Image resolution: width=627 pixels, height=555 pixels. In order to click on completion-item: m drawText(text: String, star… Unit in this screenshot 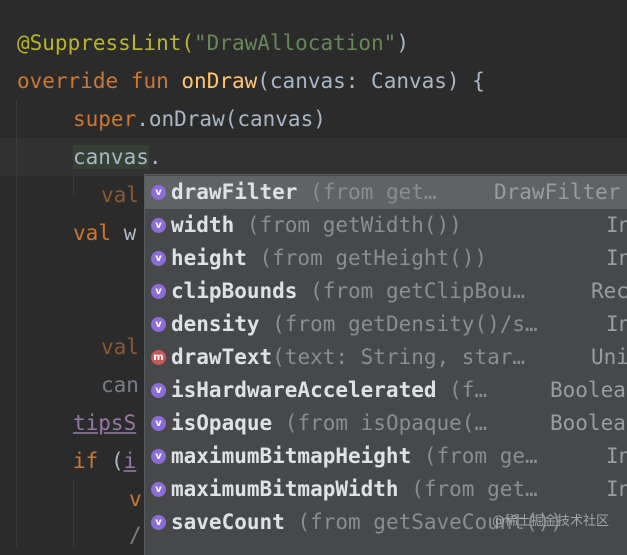, I will do `click(386, 357)`.